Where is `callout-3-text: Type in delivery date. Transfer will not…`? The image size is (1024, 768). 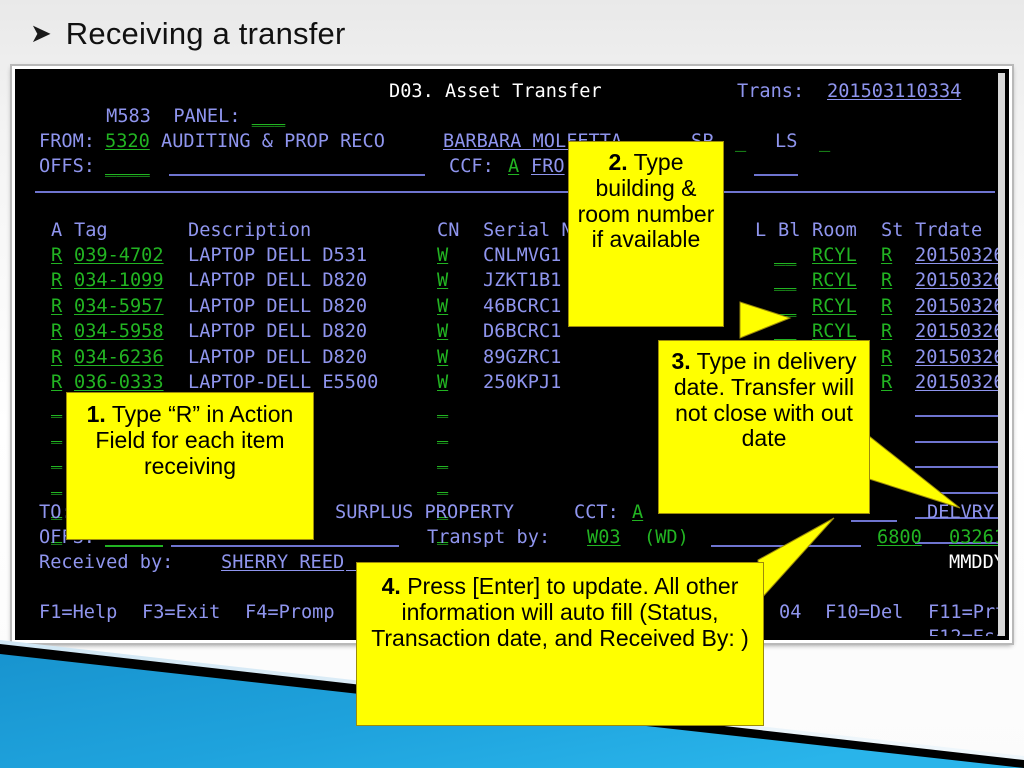
callout-3-text: Type in delivery date. Transfer will not… is located at coordinates (765, 400).